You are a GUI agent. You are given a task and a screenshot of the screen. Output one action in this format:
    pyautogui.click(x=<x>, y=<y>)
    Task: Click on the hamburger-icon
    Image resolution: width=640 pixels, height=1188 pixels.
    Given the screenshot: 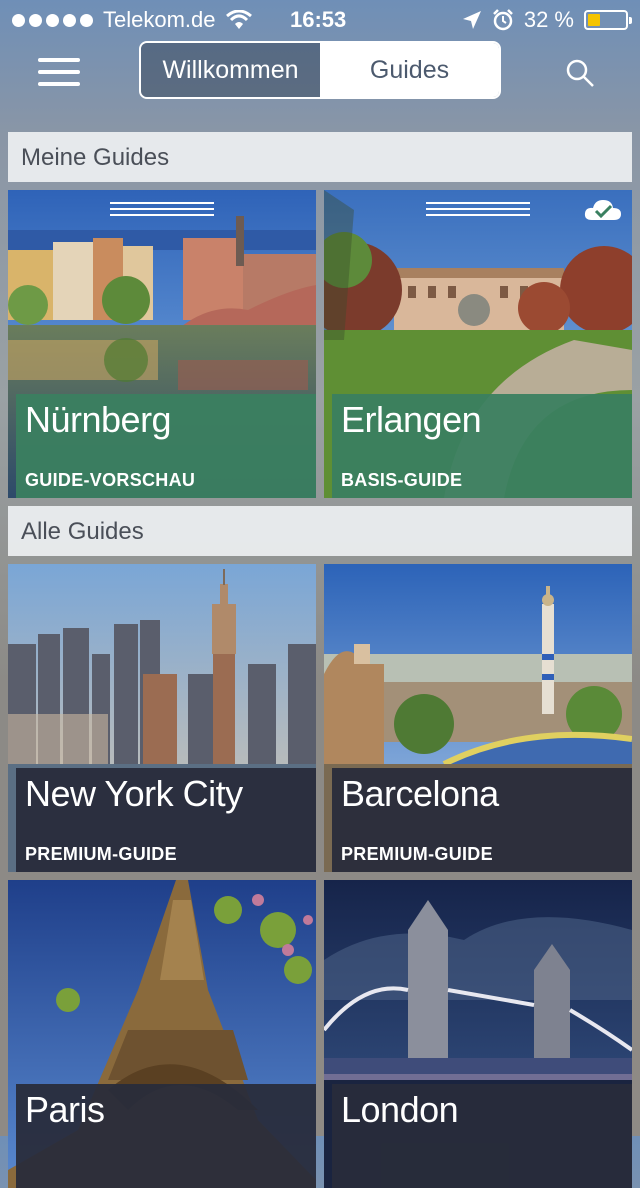 What is the action you would take?
    pyautogui.click(x=59, y=60)
    